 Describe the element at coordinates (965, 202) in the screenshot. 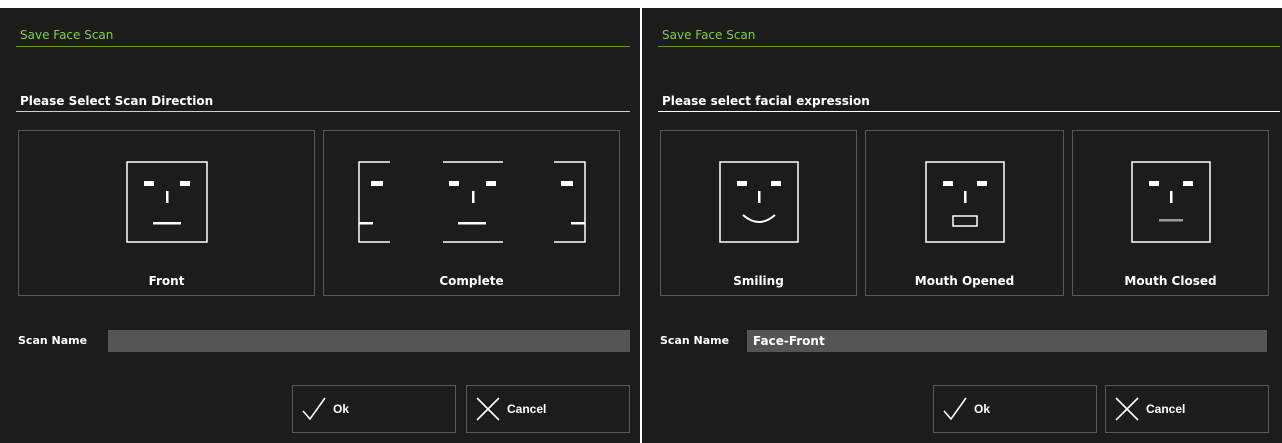

I see `face-mouth-opened-icon` at that location.